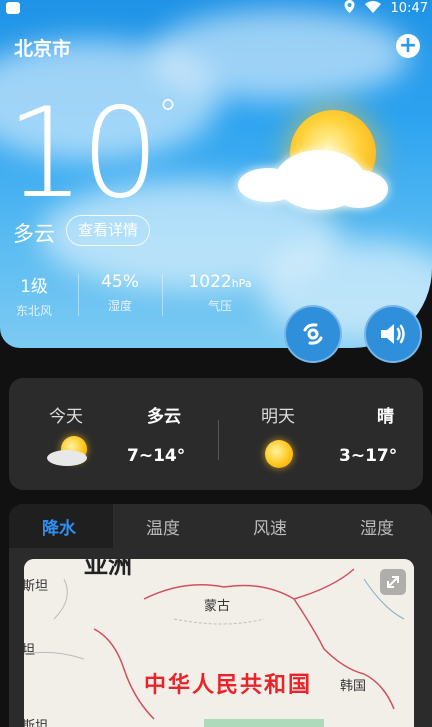  What do you see at coordinates (359, 189) in the screenshot?
I see `cloud-icon` at bounding box center [359, 189].